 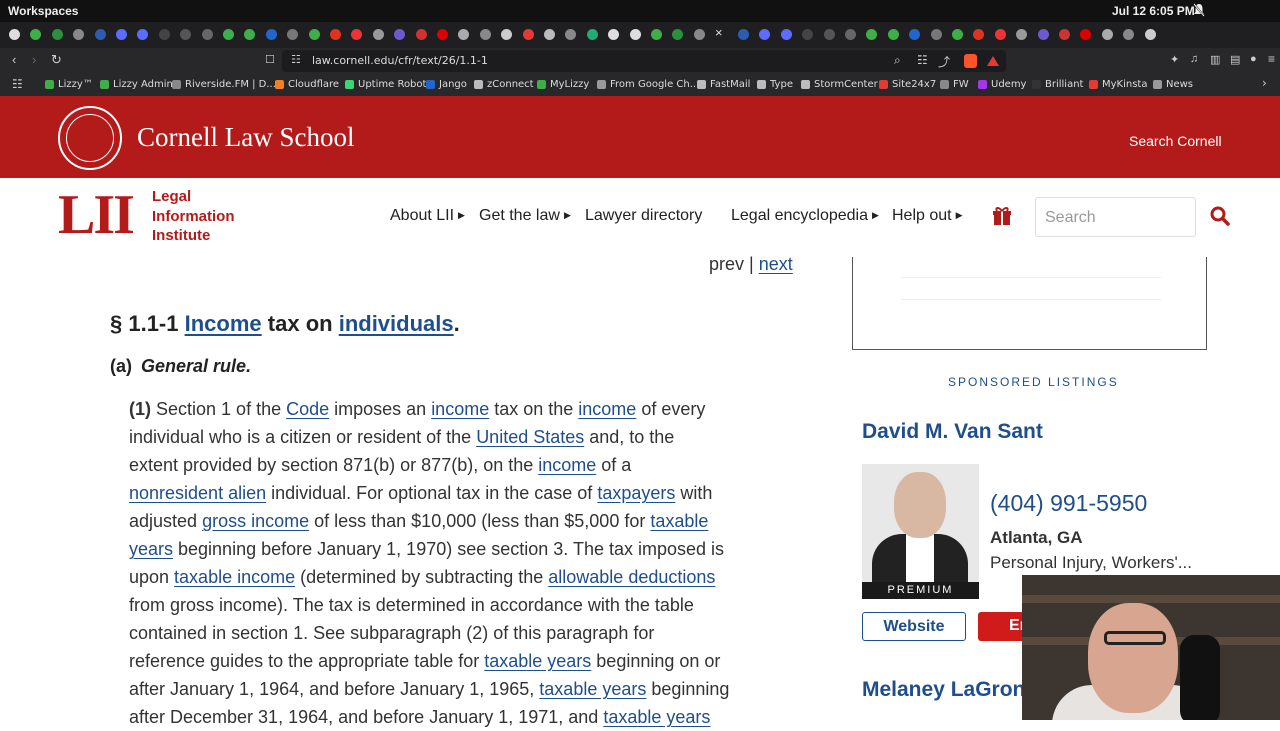 I want to click on reader-icon: ☷, so click(x=922, y=60).